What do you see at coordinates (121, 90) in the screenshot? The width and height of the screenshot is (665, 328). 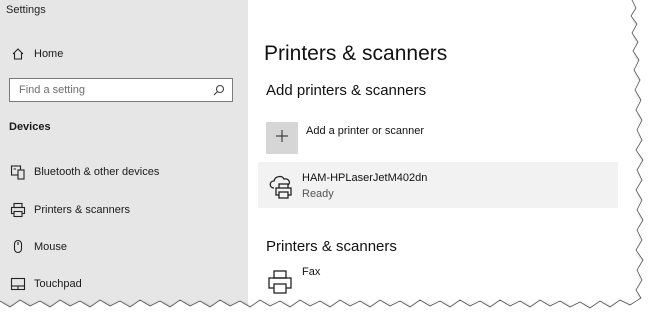 I see `search-input: Find a setting` at bounding box center [121, 90].